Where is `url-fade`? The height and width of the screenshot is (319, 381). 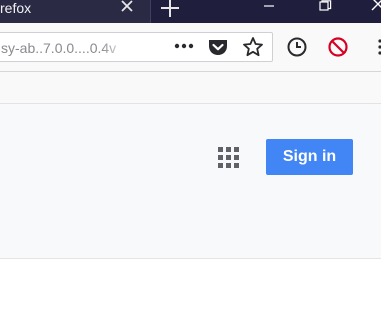 url-fade is located at coordinates (116, 47).